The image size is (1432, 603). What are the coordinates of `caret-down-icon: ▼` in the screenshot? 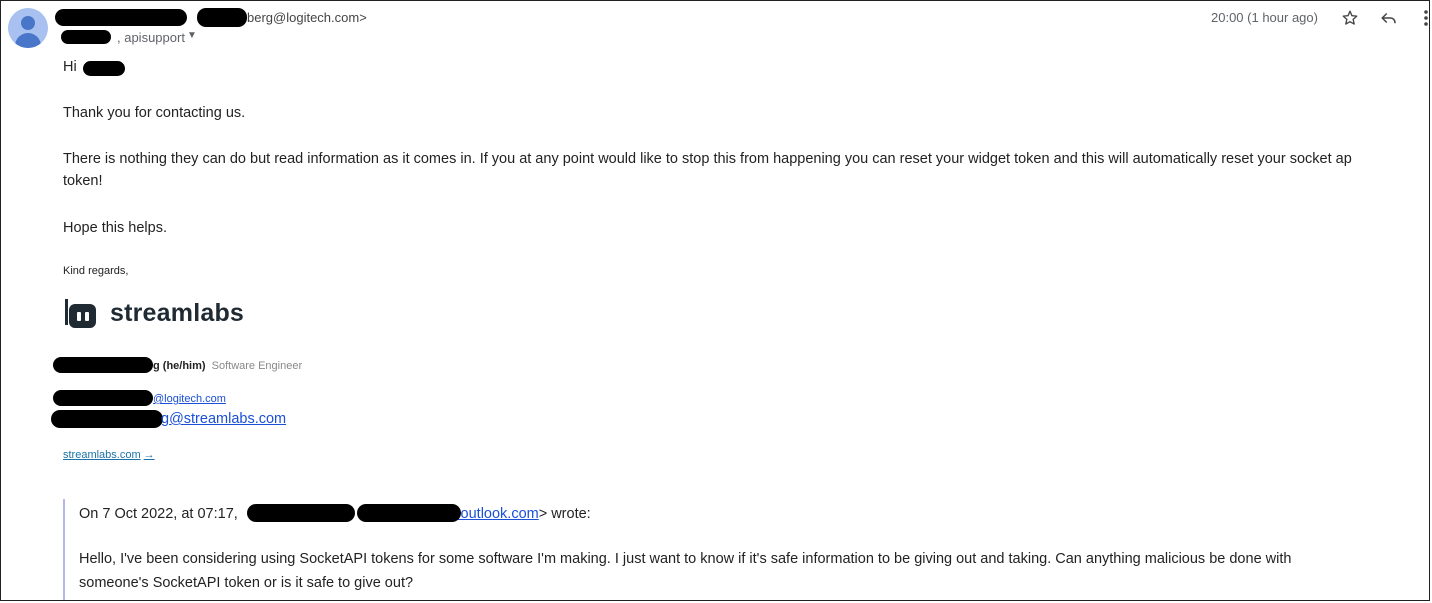 It's located at (192, 35).